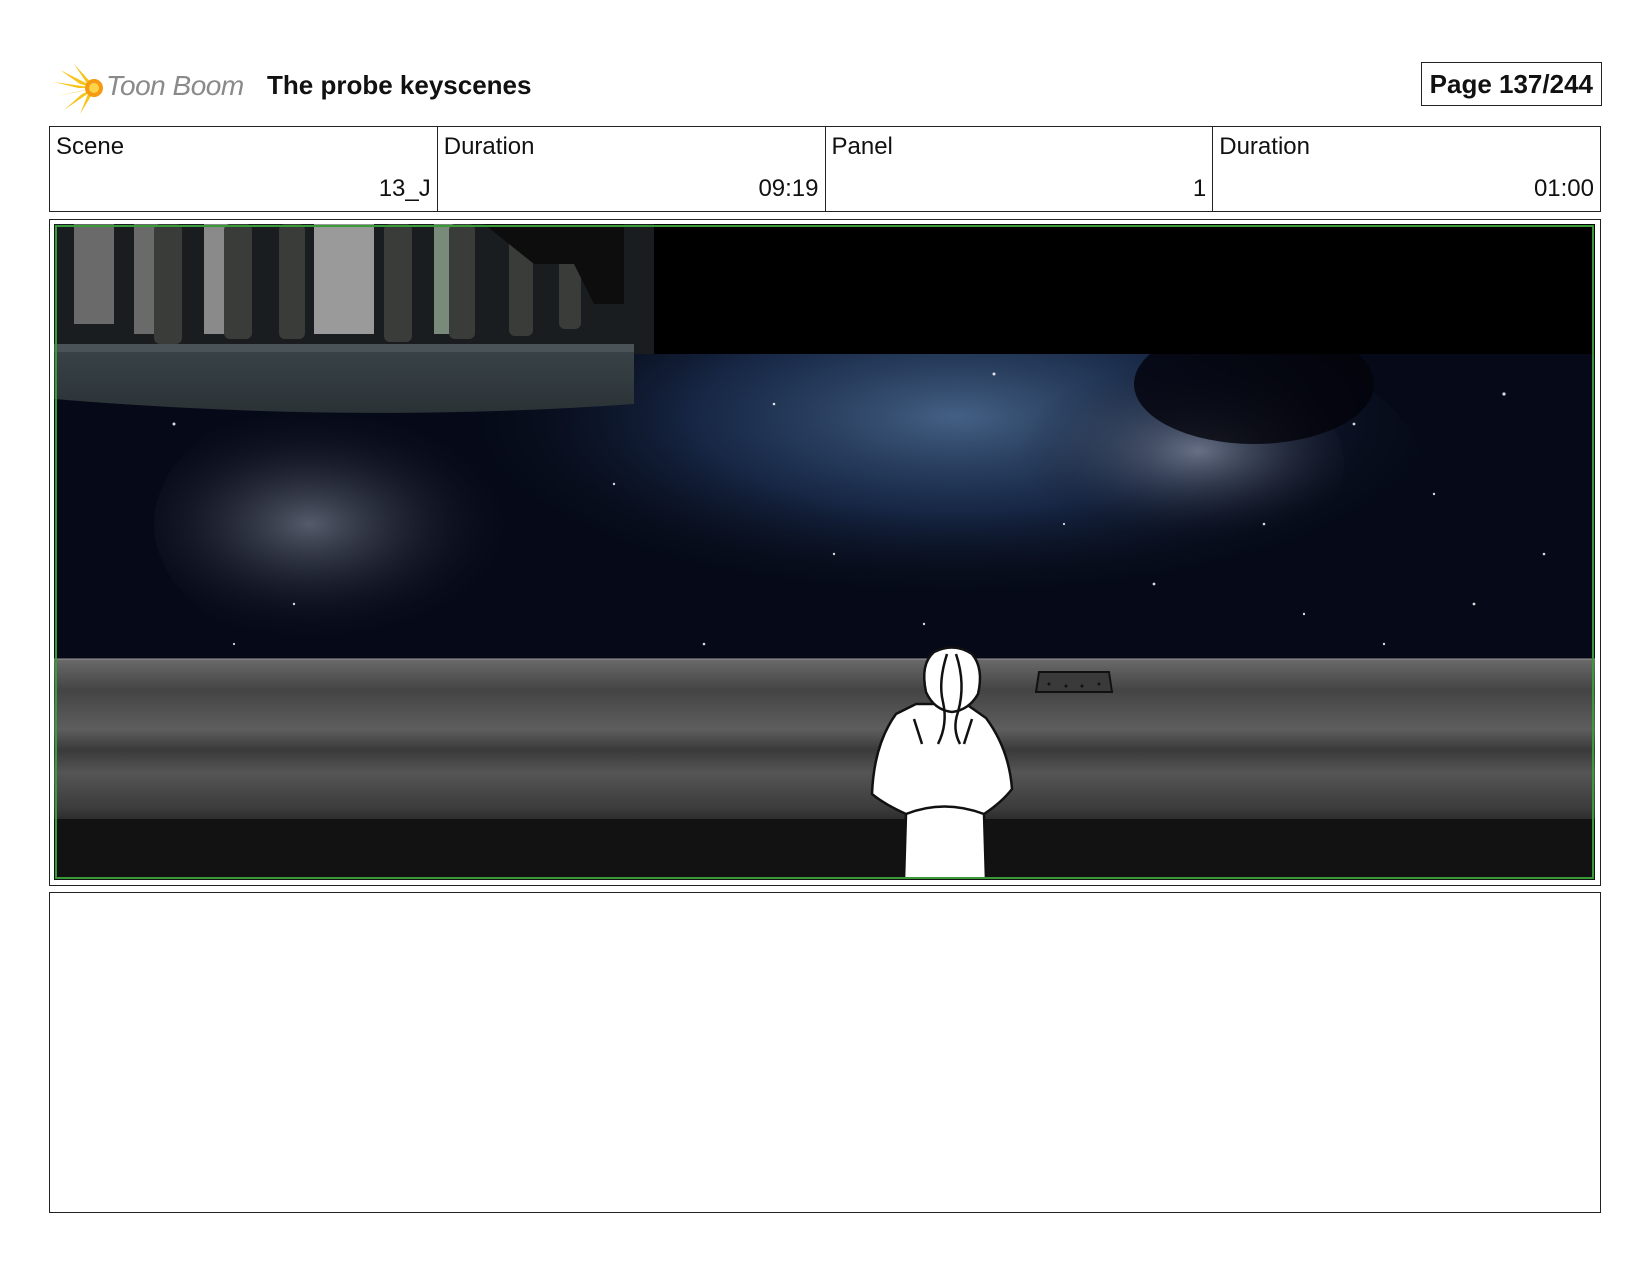  I want to click on panel-duration-value: 01:00, so click(1563, 188).